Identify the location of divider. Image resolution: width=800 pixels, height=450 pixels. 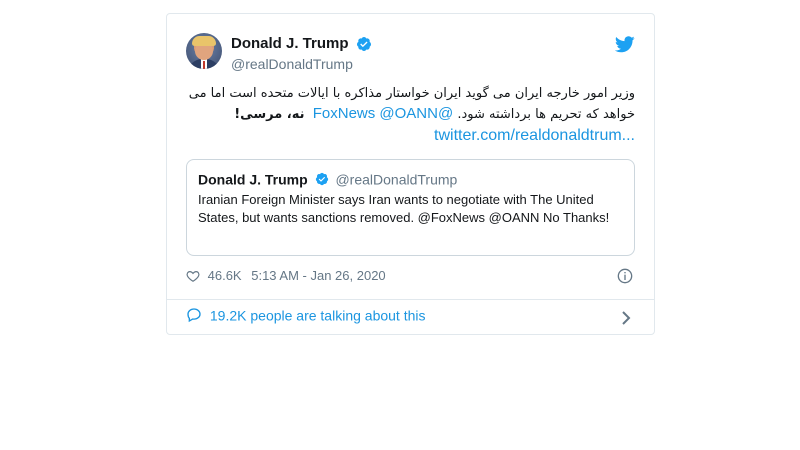
(410, 299).